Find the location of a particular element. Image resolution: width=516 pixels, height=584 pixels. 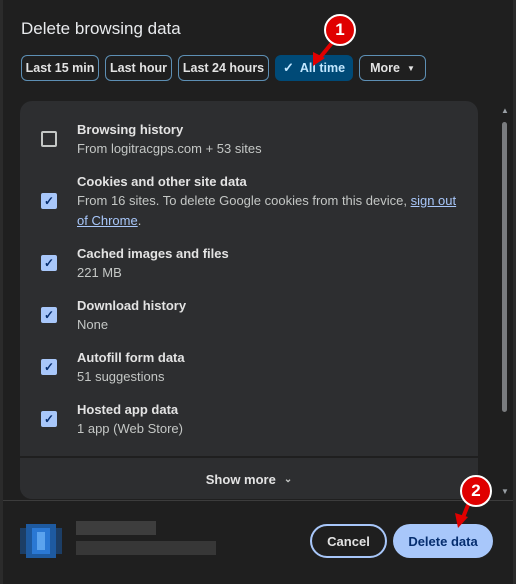

scrollbar is located at coordinates (504, 305).